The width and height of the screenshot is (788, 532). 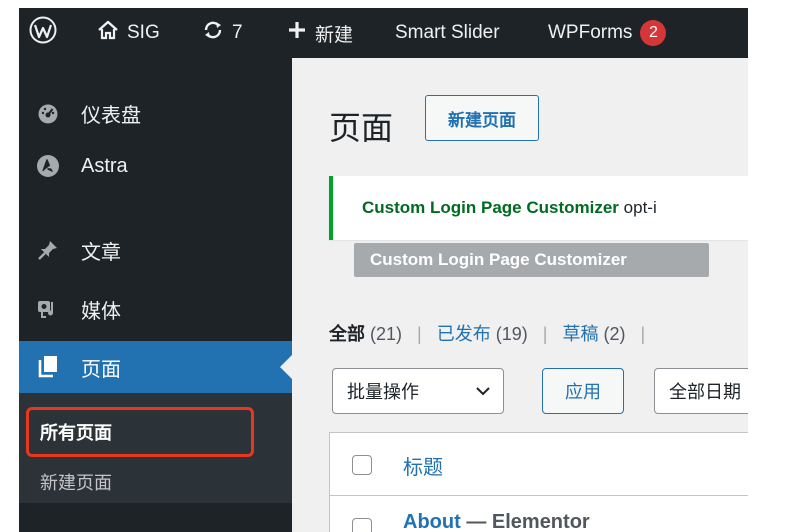 I want to click on smart-slider-label: Smart Slider, so click(x=447, y=32).